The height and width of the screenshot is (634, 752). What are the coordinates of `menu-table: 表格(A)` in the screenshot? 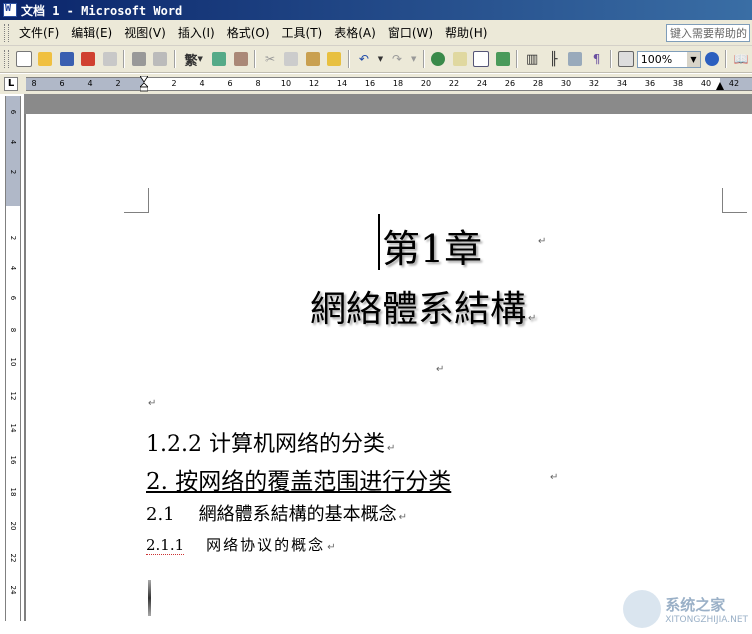 It's located at (355, 32).